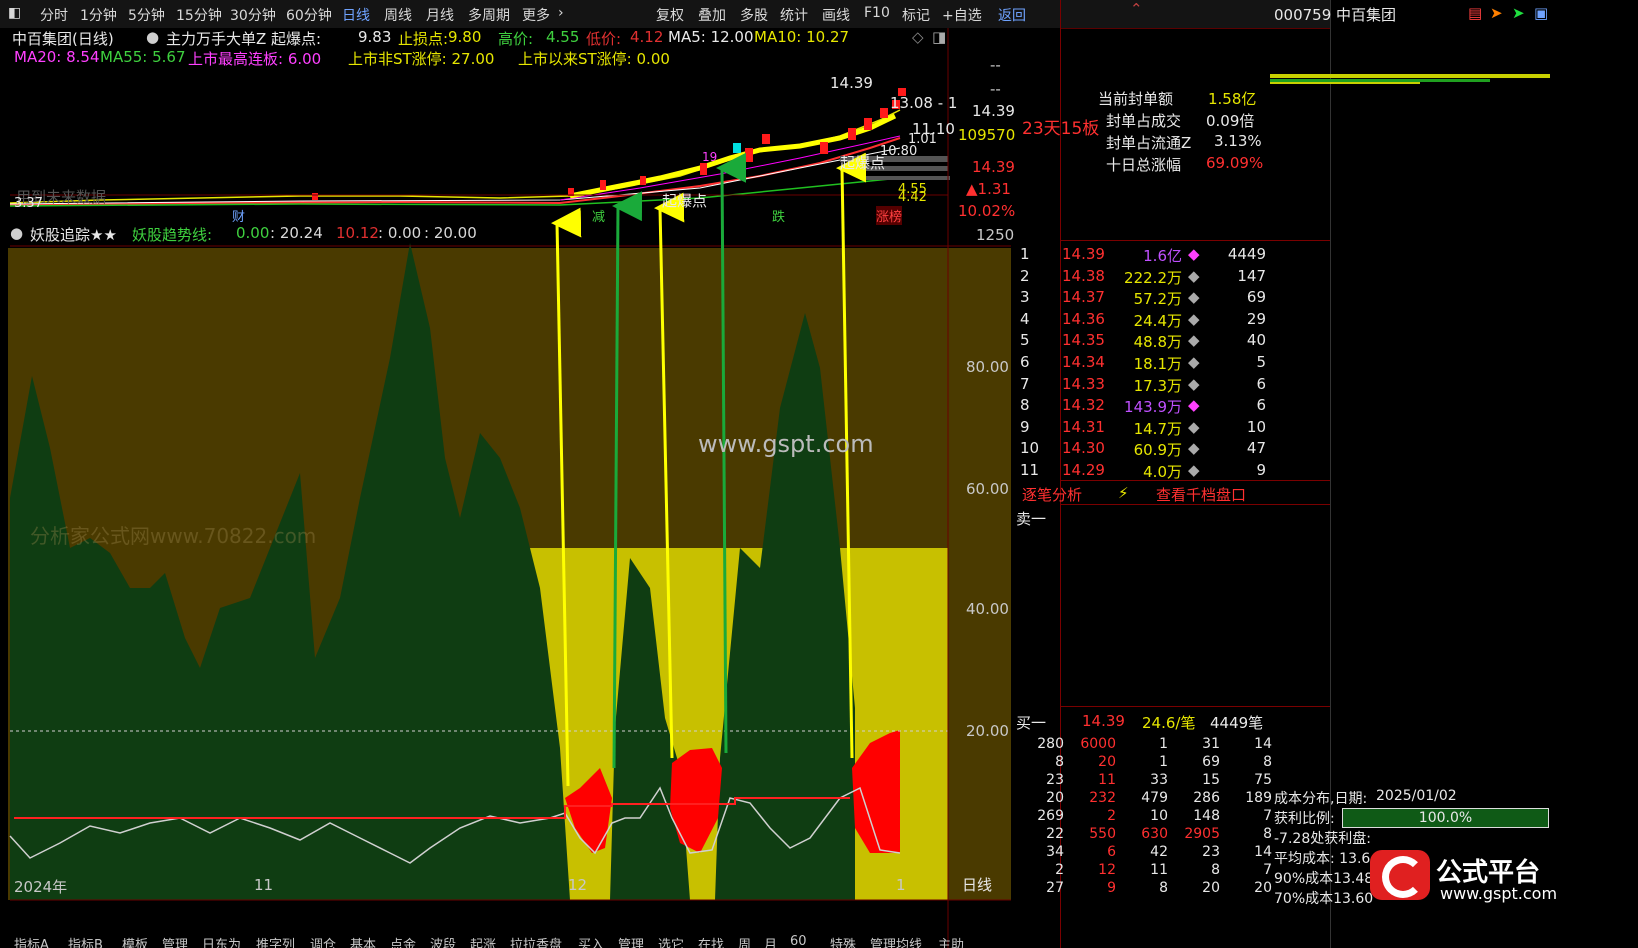  Describe the element at coordinates (1173, 405) in the screenshot. I see `order-book-row: 8 14.32 143.9万 ◆ 6` at that location.